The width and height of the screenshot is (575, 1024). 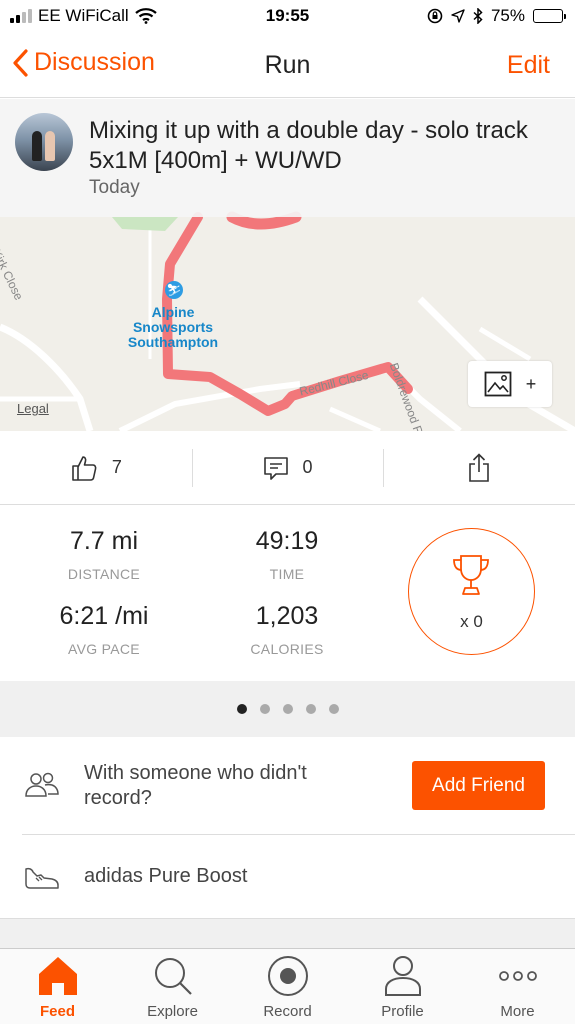 What do you see at coordinates (195, 785) in the screenshot?
I see `tag-friend-text: With someone who didn't record?` at bounding box center [195, 785].